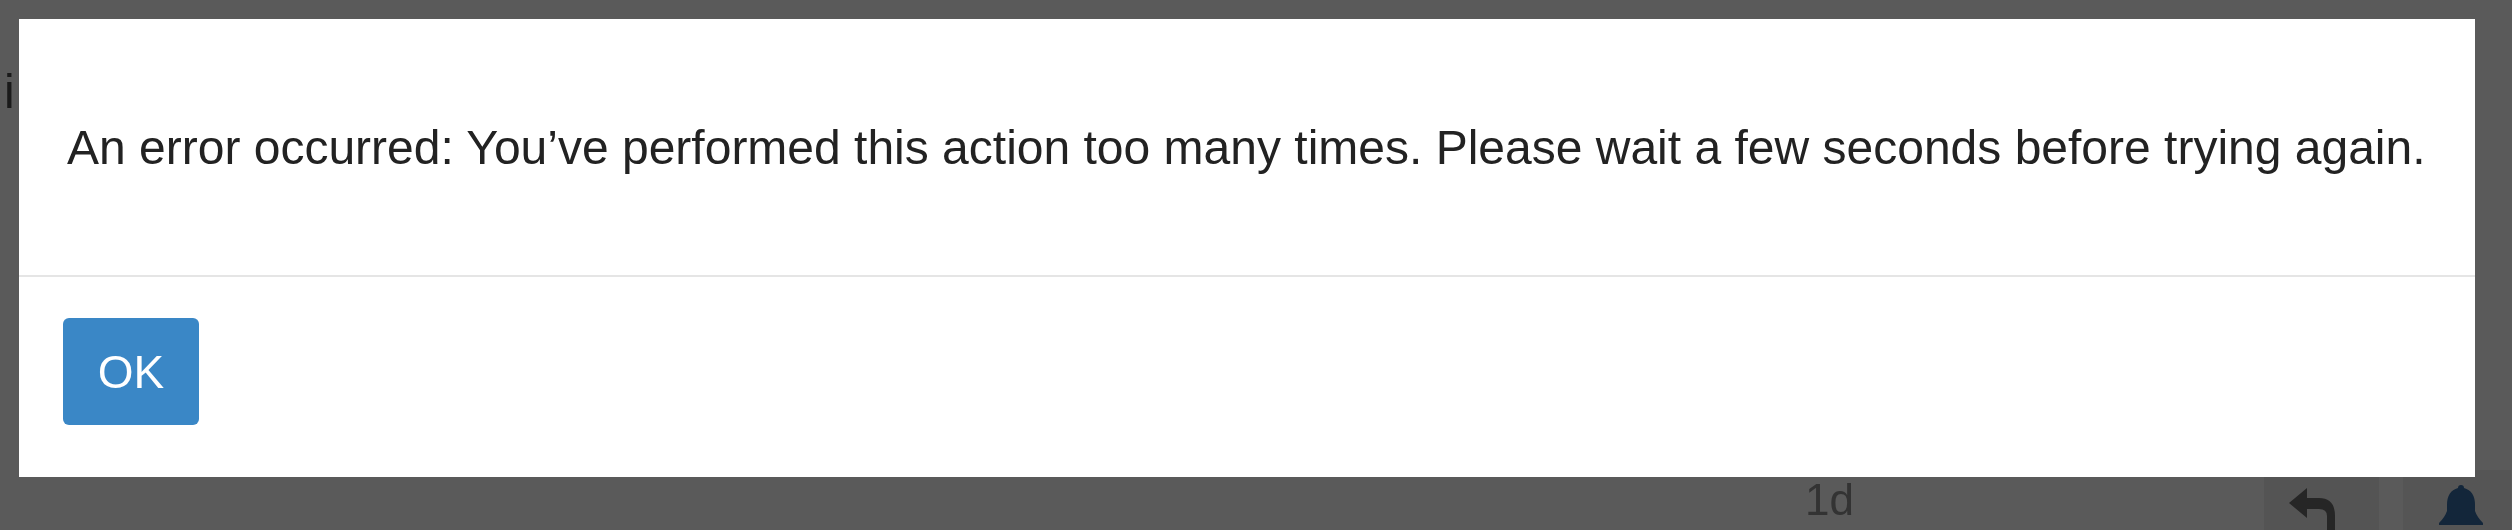 Image resolution: width=2512 pixels, height=530 pixels. Describe the element at coordinates (131, 371) in the screenshot. I see `ok-button: OK` at that location.